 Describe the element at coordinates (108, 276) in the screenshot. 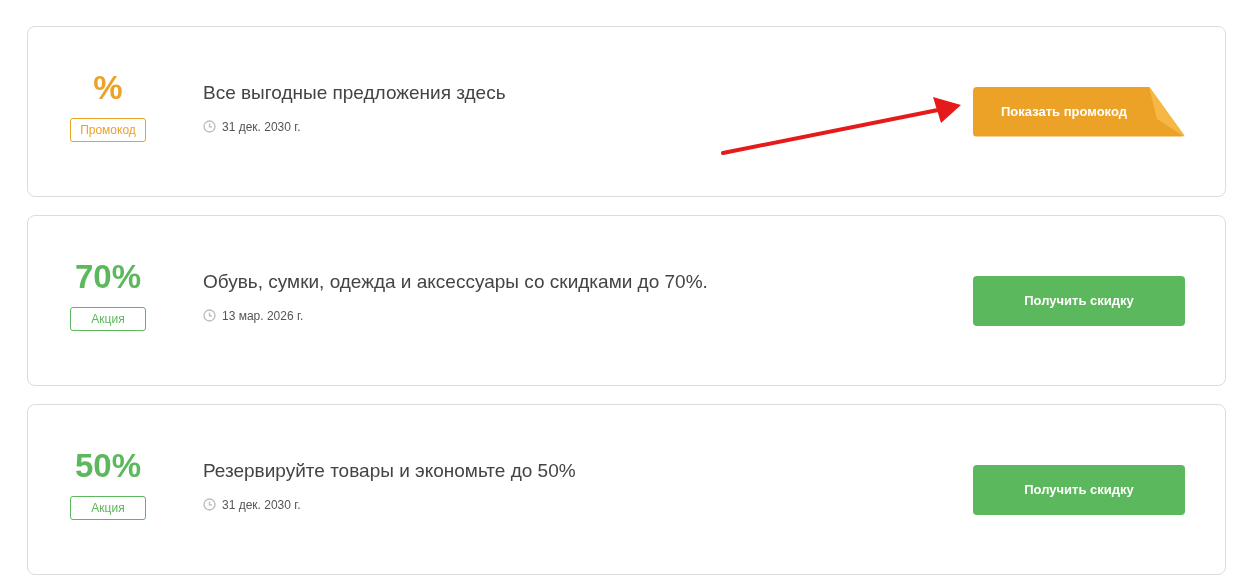

I see `discount-value: 70%` at that location.